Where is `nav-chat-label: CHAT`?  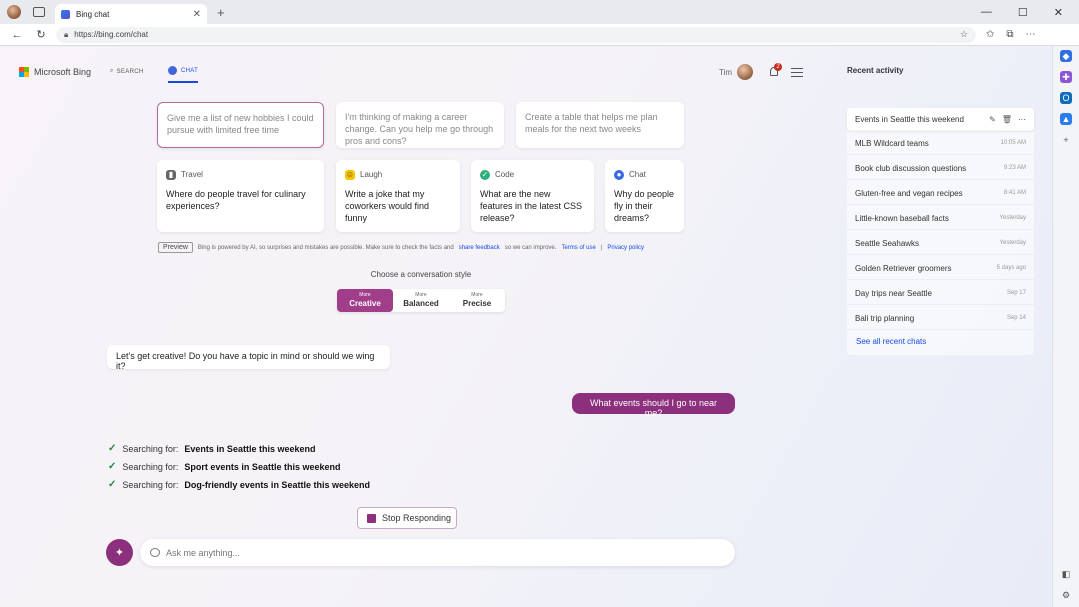 nav-chat-label: CHAT is located at coordinates (190, 70).